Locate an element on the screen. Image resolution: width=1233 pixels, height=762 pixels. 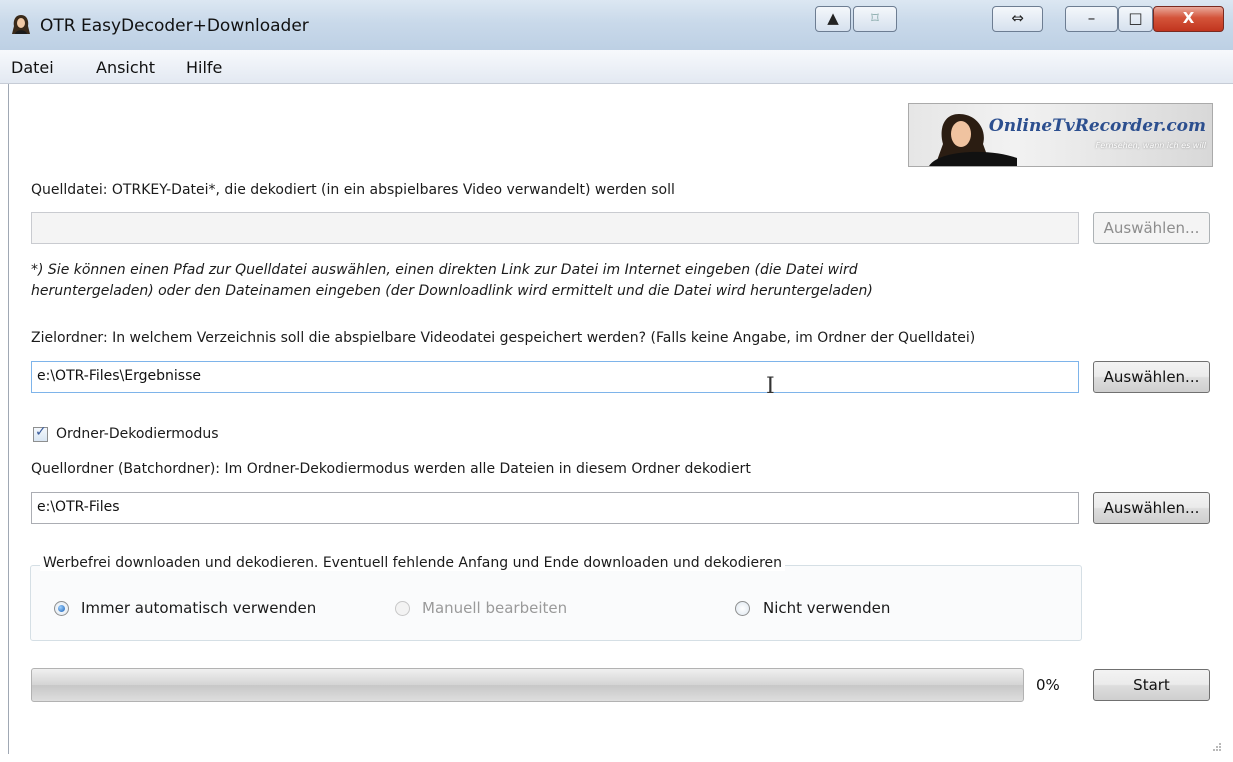
target-folder-input: e:\OTR-Files\Ergebnisse is located at coordinates (555, 377).